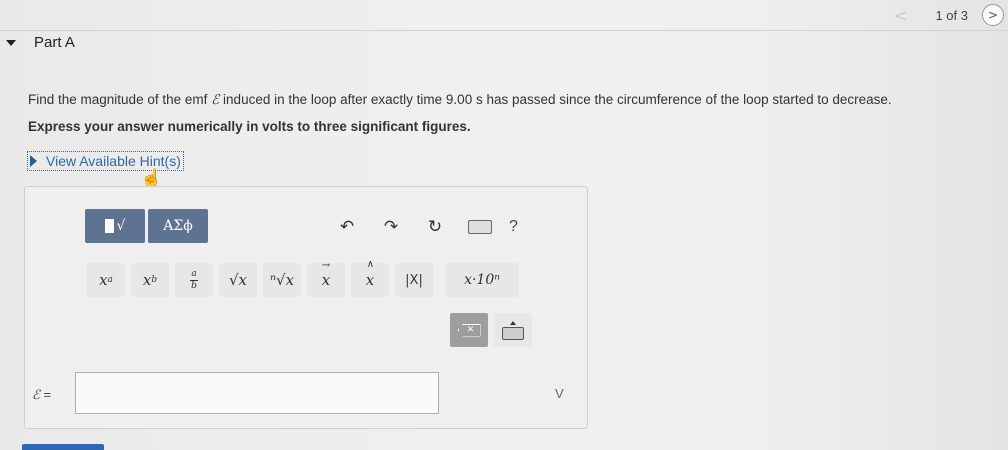 This screenshot has height=450, width=1008. Describe the element at coordinates (194, 273) in the screenshot. I see `fraction-numerator: a` at that location.